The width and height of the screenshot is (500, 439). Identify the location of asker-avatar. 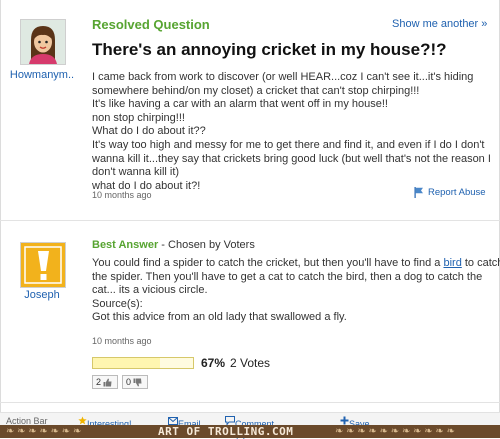
(43, 42).